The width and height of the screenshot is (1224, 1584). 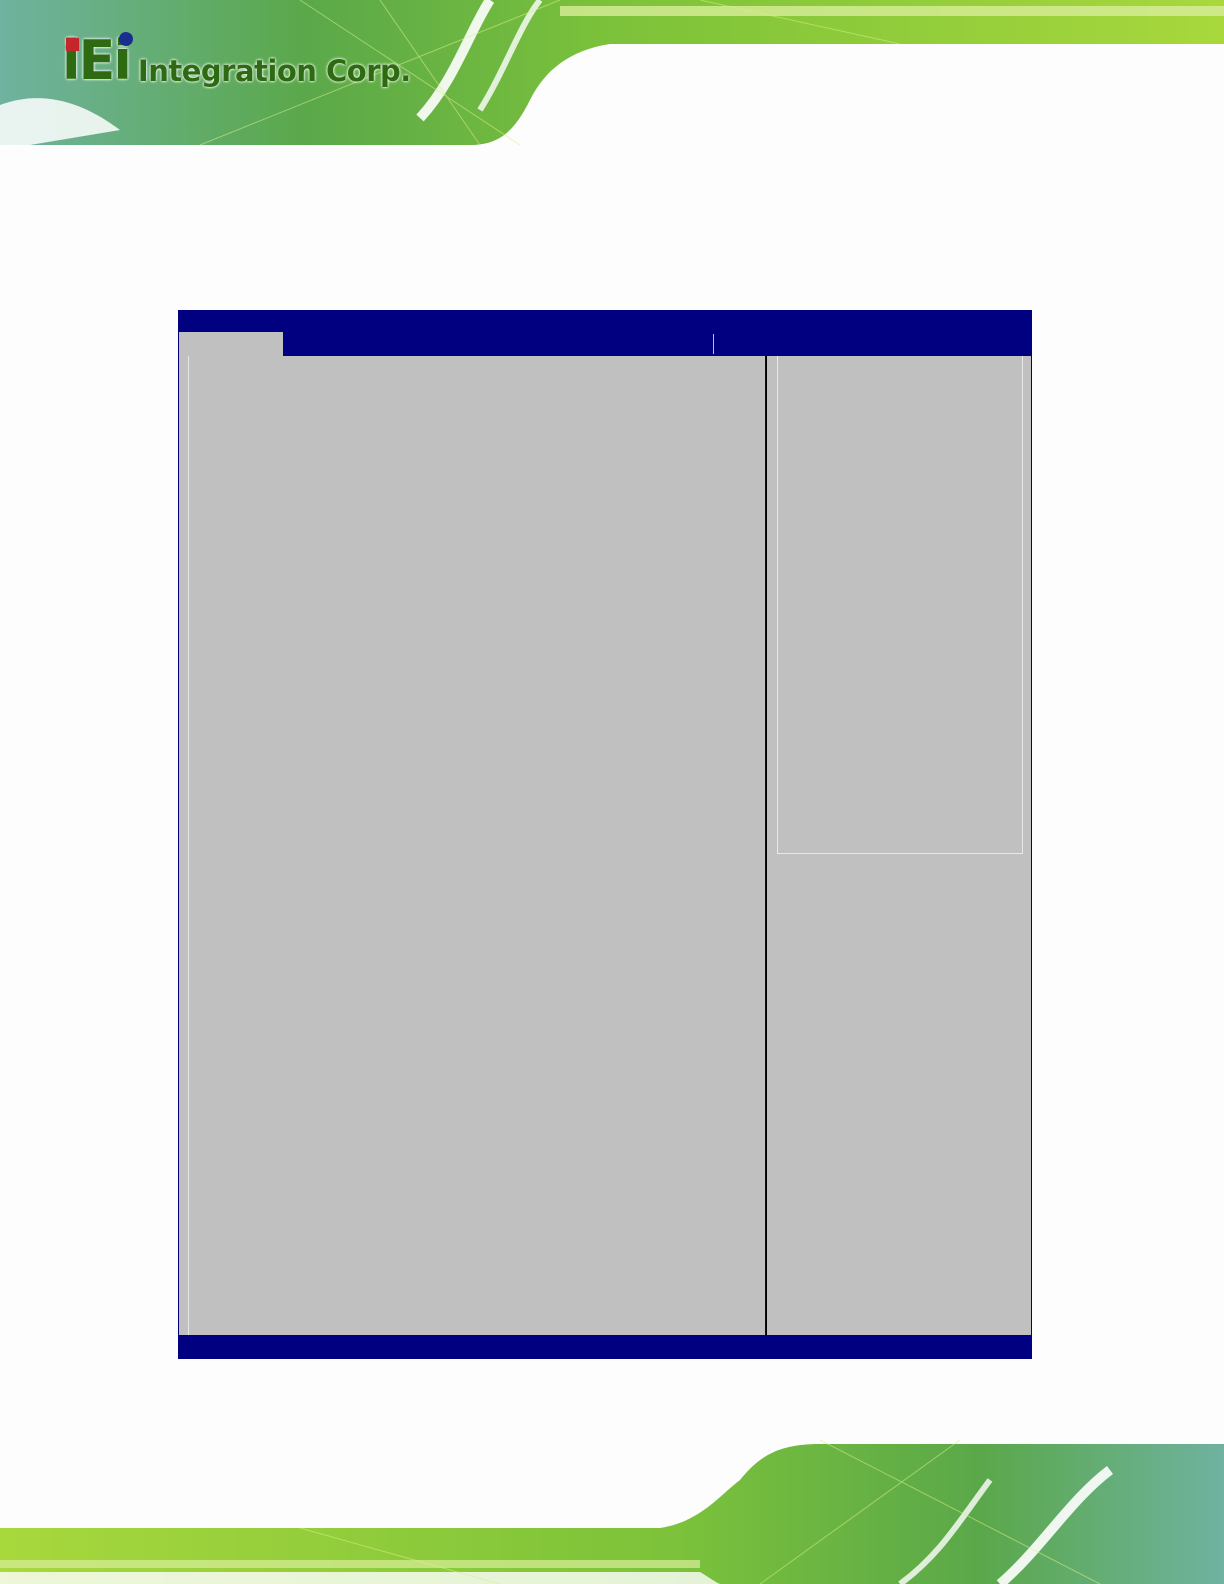 What do you see at coordinates (605, 344) in the screenshot?
I see `tab-strip` at bounding box center [605, 344].